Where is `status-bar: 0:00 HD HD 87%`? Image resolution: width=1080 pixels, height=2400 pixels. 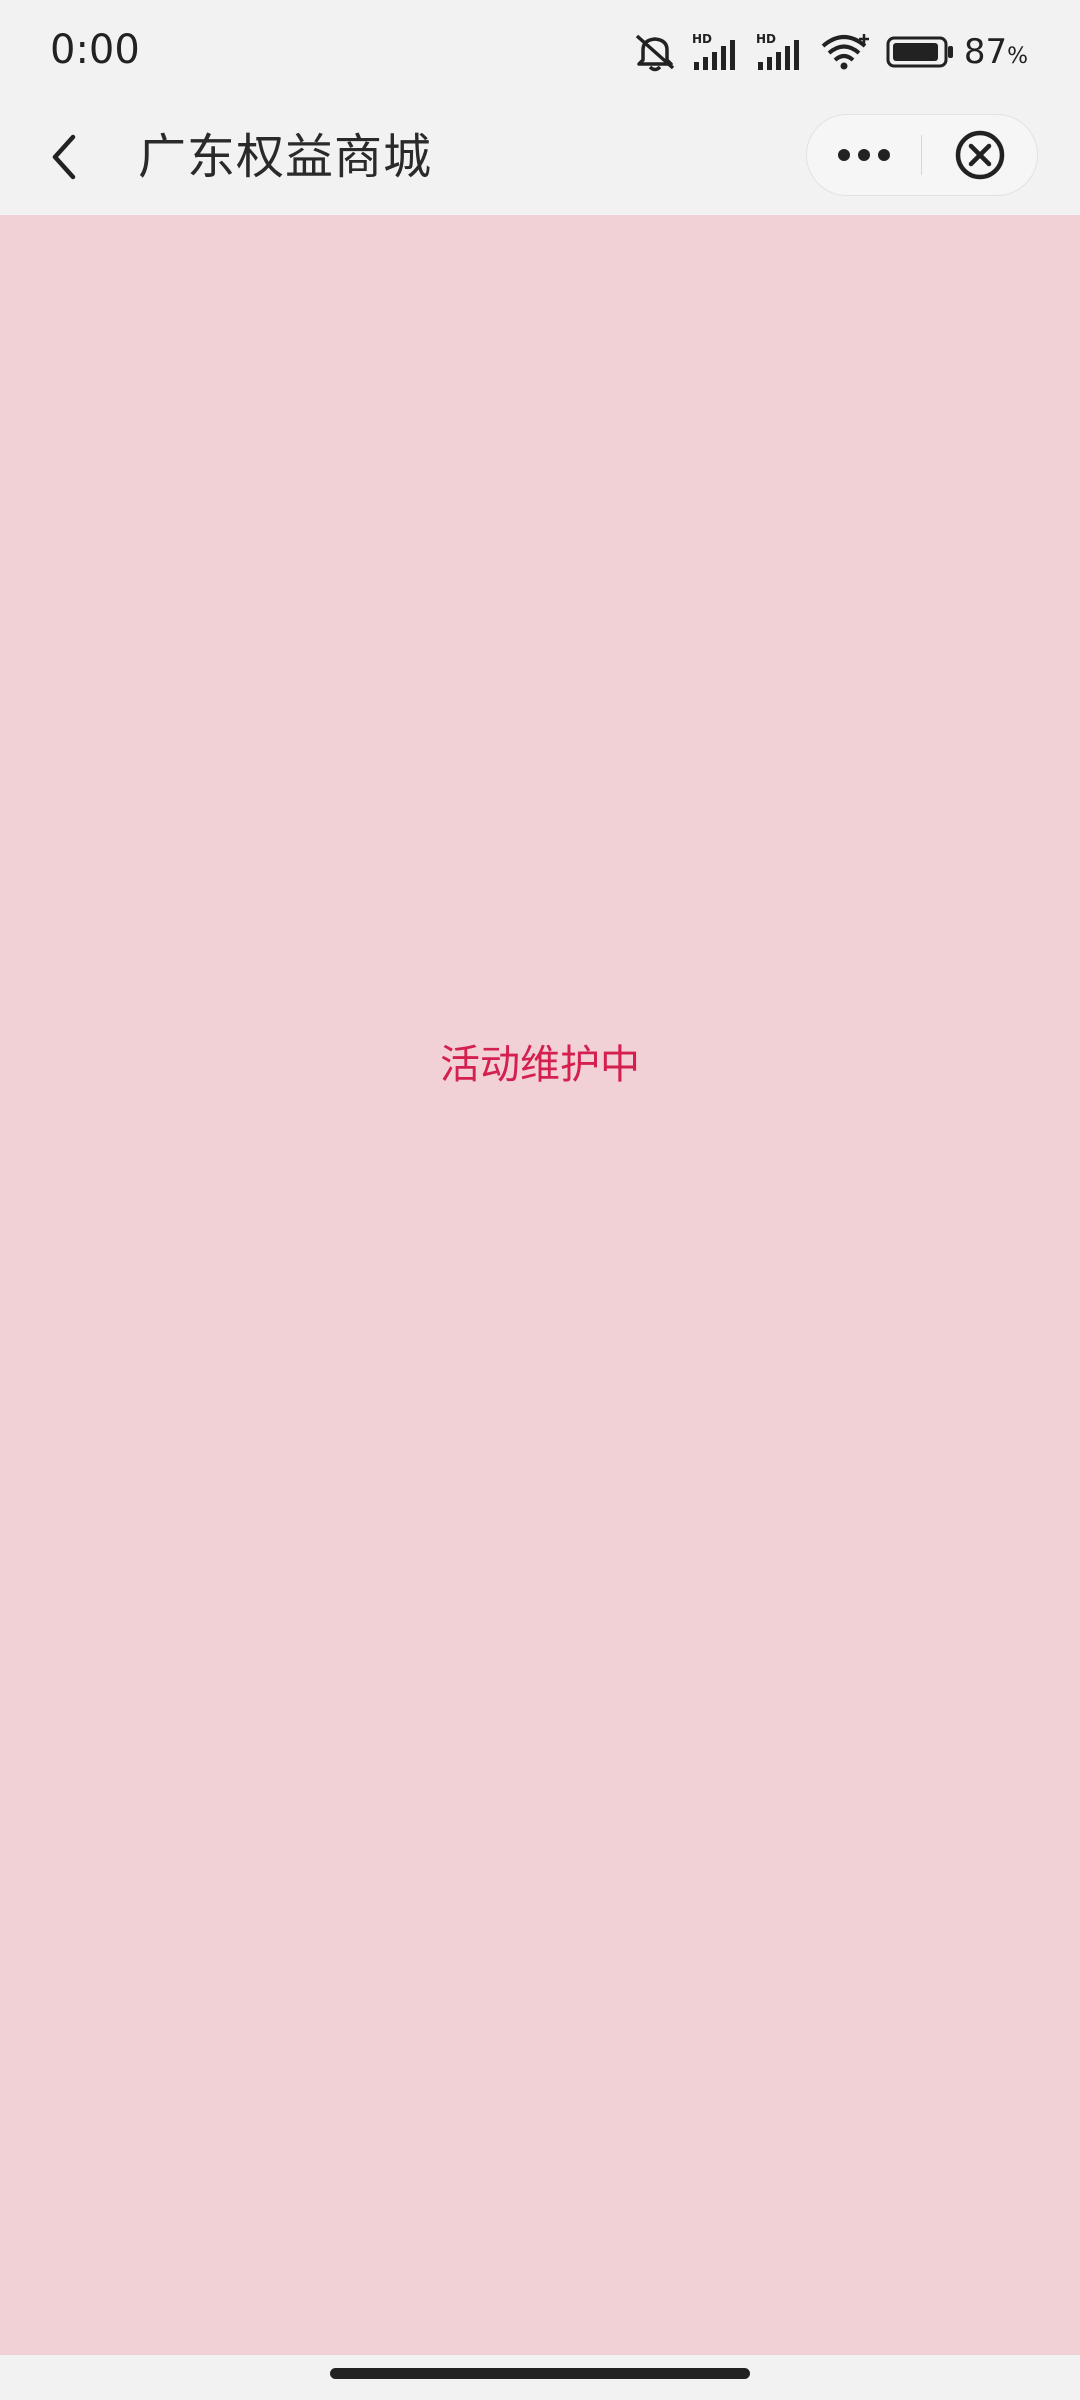 status-bar: 0:00 HD HD 87% is located at coordinates (540, 50).